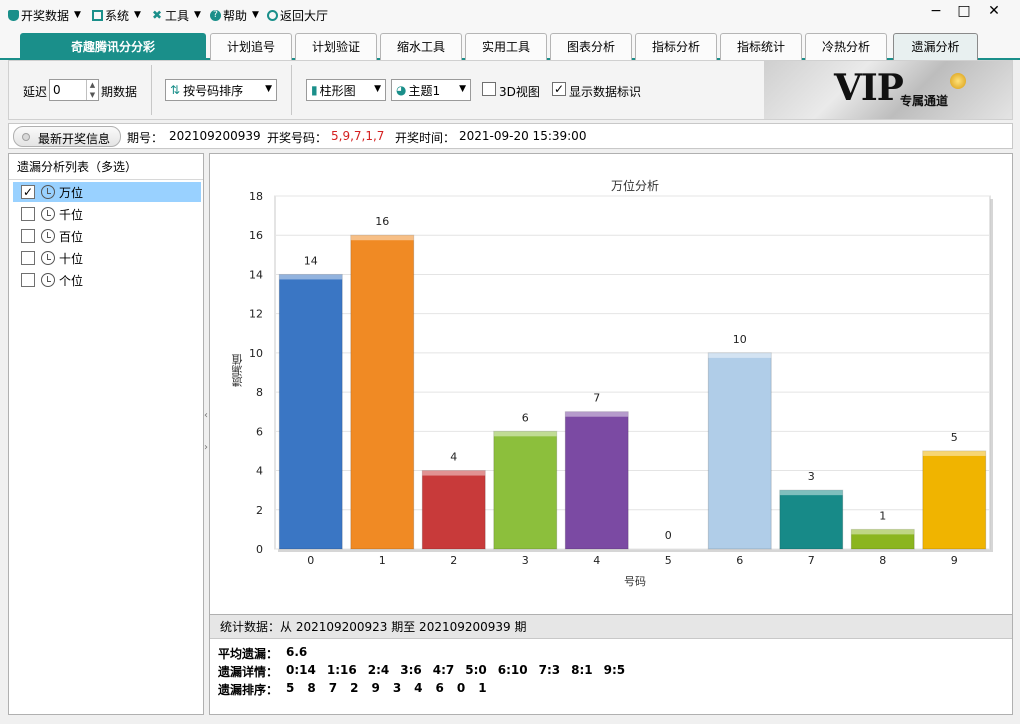  What do you see at coordinates (107, 280) in the screenshot?
I see `list-item-ge: 个位` at bounding box center [107, 280].